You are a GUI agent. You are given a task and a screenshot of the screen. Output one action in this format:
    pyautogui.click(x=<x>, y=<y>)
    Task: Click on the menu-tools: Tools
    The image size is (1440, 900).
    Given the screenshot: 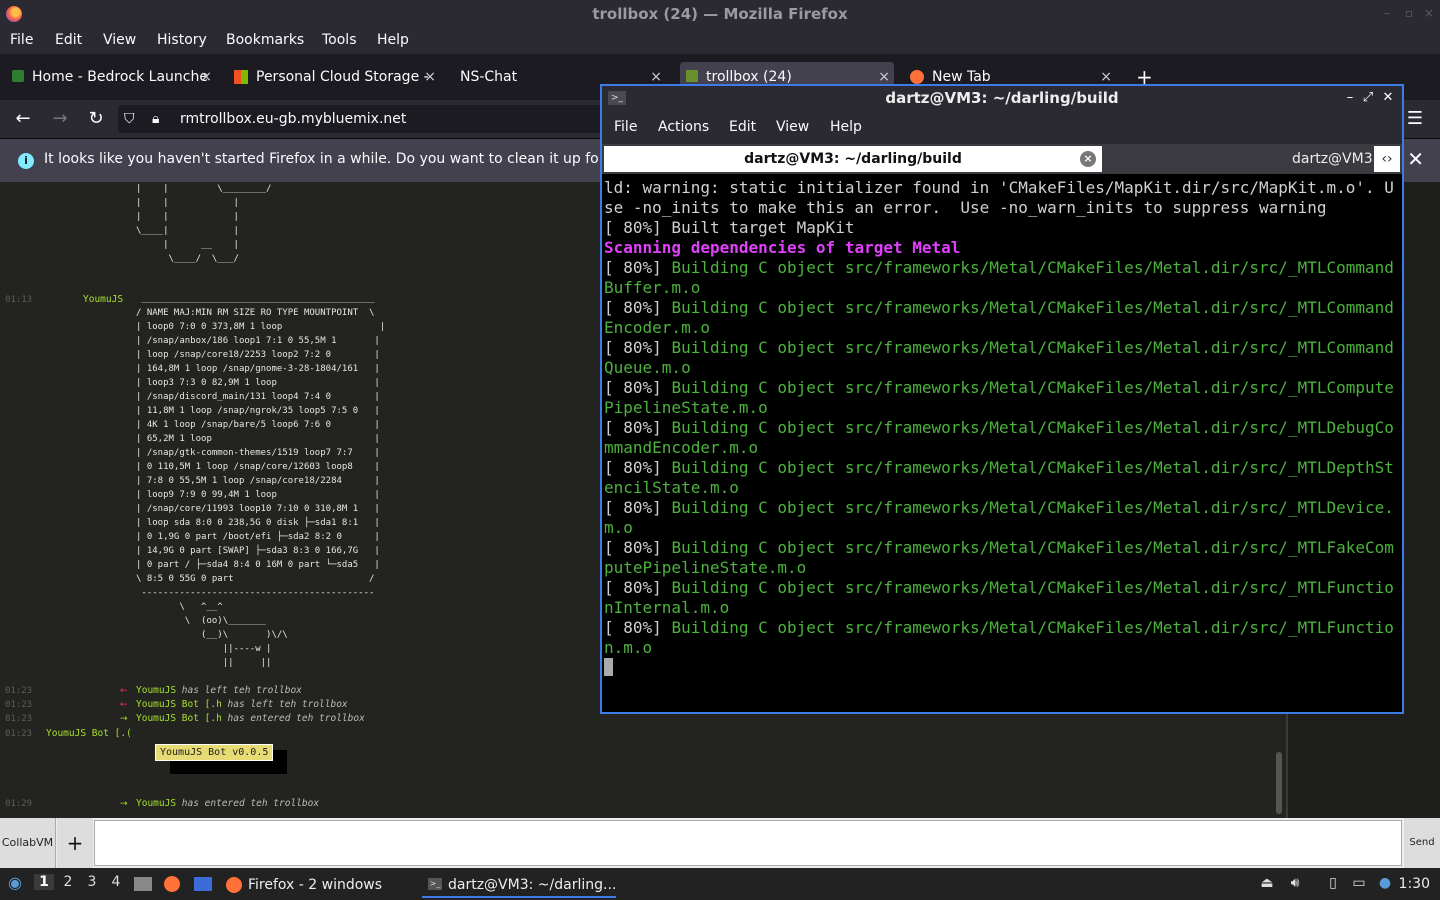 What is the action you would take?
    pyautogui.click(x=339, y=40)
    